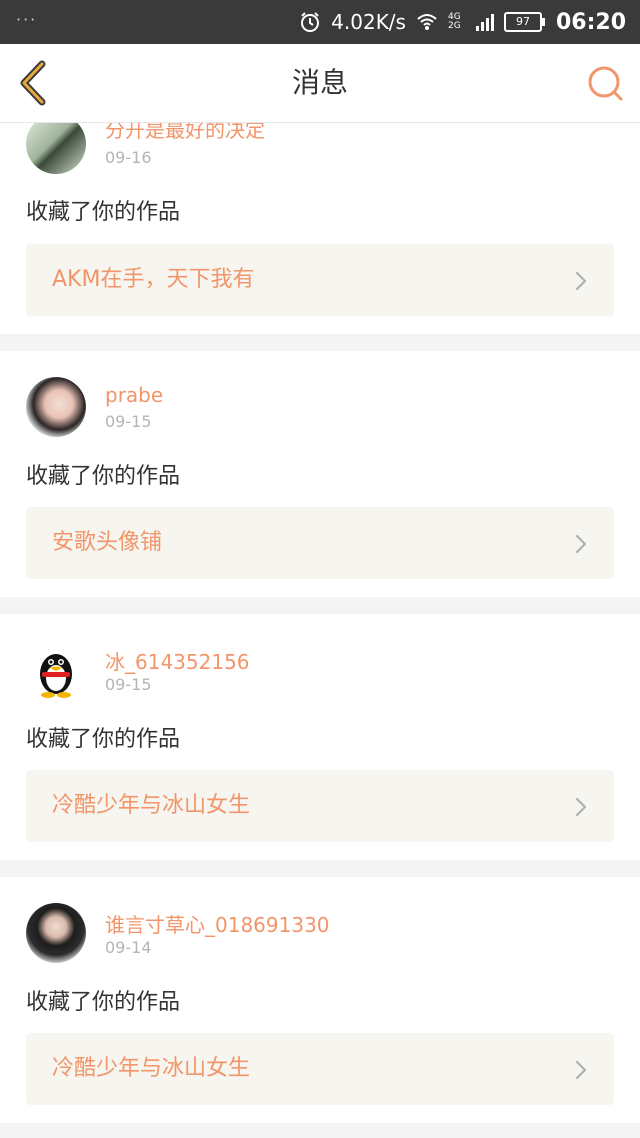 The height and width of the screenshot is (1138, 640). Describe the element at coordinates (484, 22) in the screenshot. I see `signal-icon` at that location.